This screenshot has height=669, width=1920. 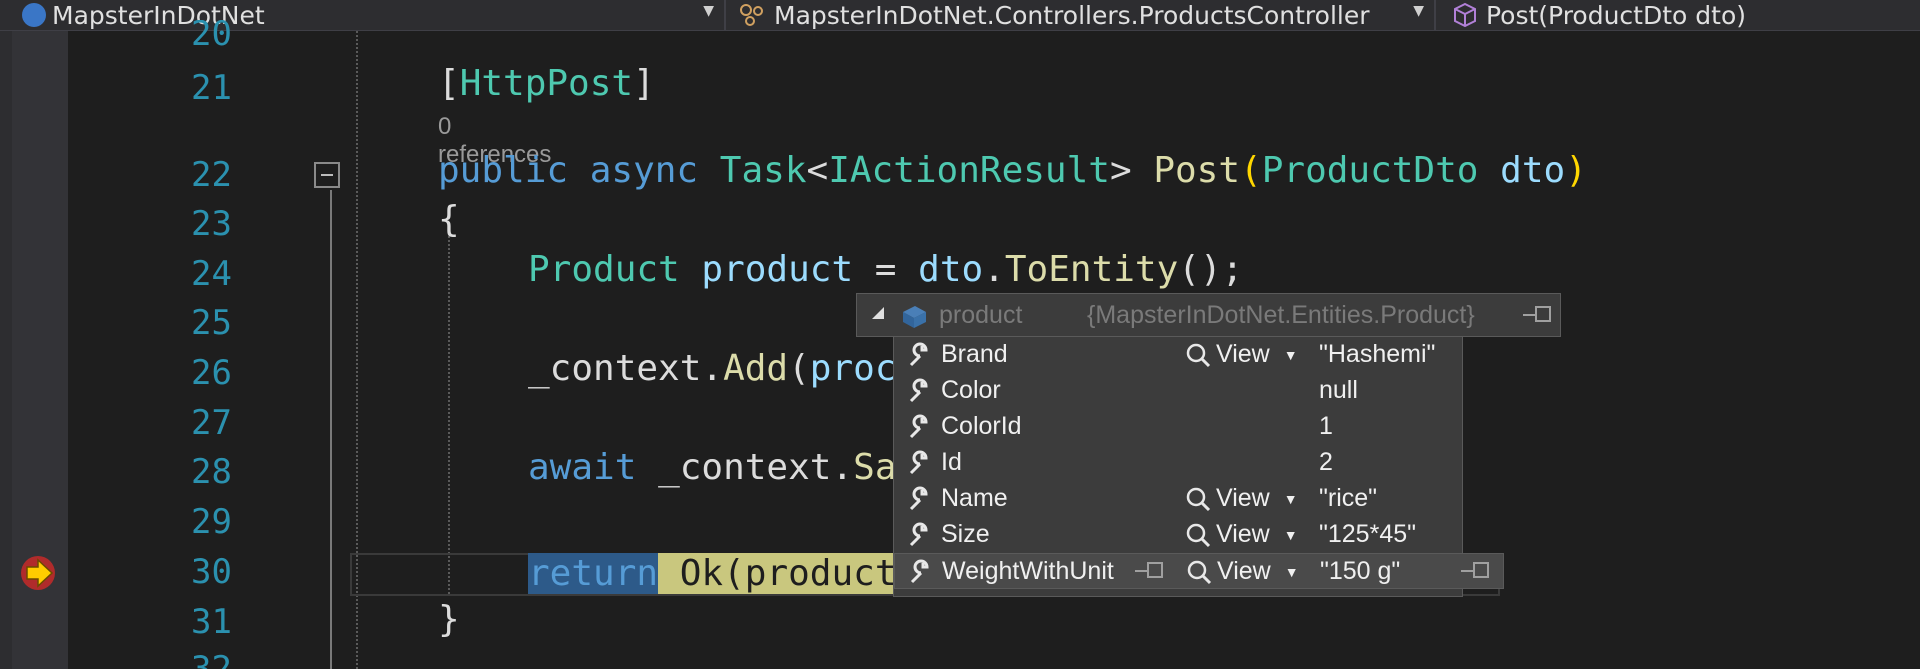 What do you see at coordinates (546, 83) in the screenshot?
I see `code-line-21: [HttpPost]` at bounding box center [546, 83].